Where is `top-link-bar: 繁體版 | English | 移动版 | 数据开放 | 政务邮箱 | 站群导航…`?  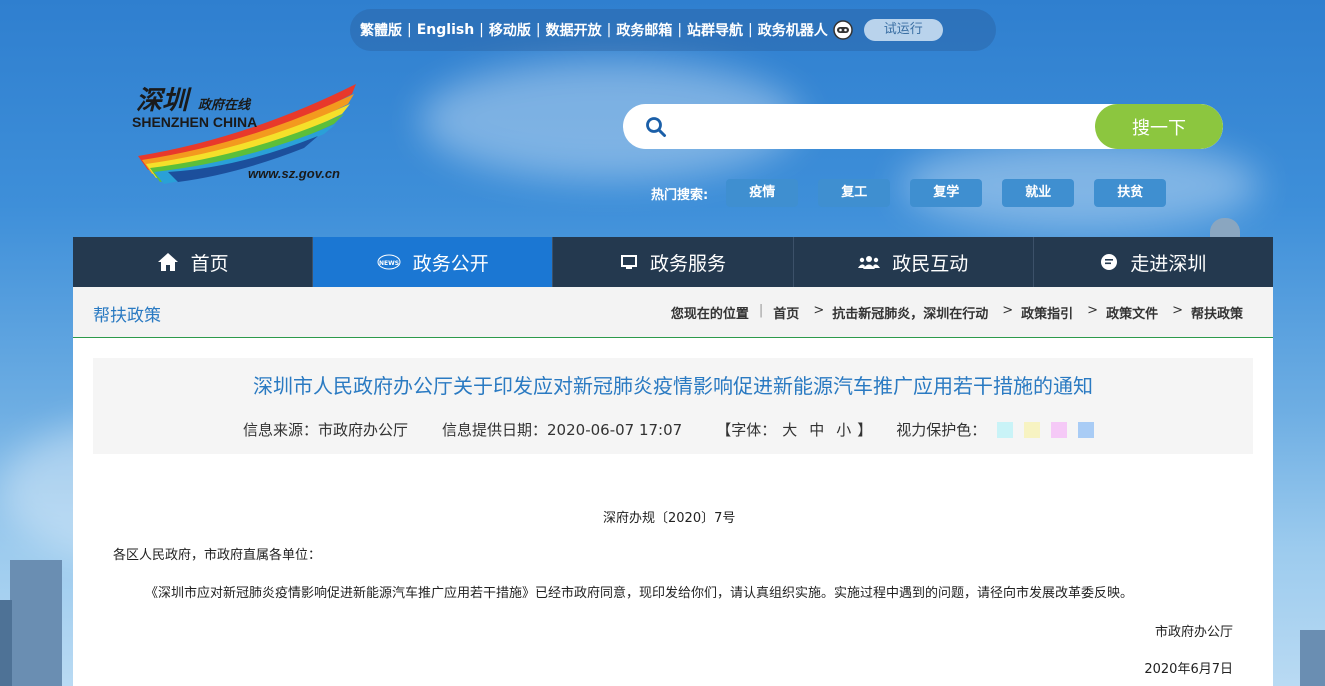
top-link-bar: 繁體版 | English | 移动版 | 数据开放 | 政务邮箱 | 站群导航… is located at coordinates (673, 30).